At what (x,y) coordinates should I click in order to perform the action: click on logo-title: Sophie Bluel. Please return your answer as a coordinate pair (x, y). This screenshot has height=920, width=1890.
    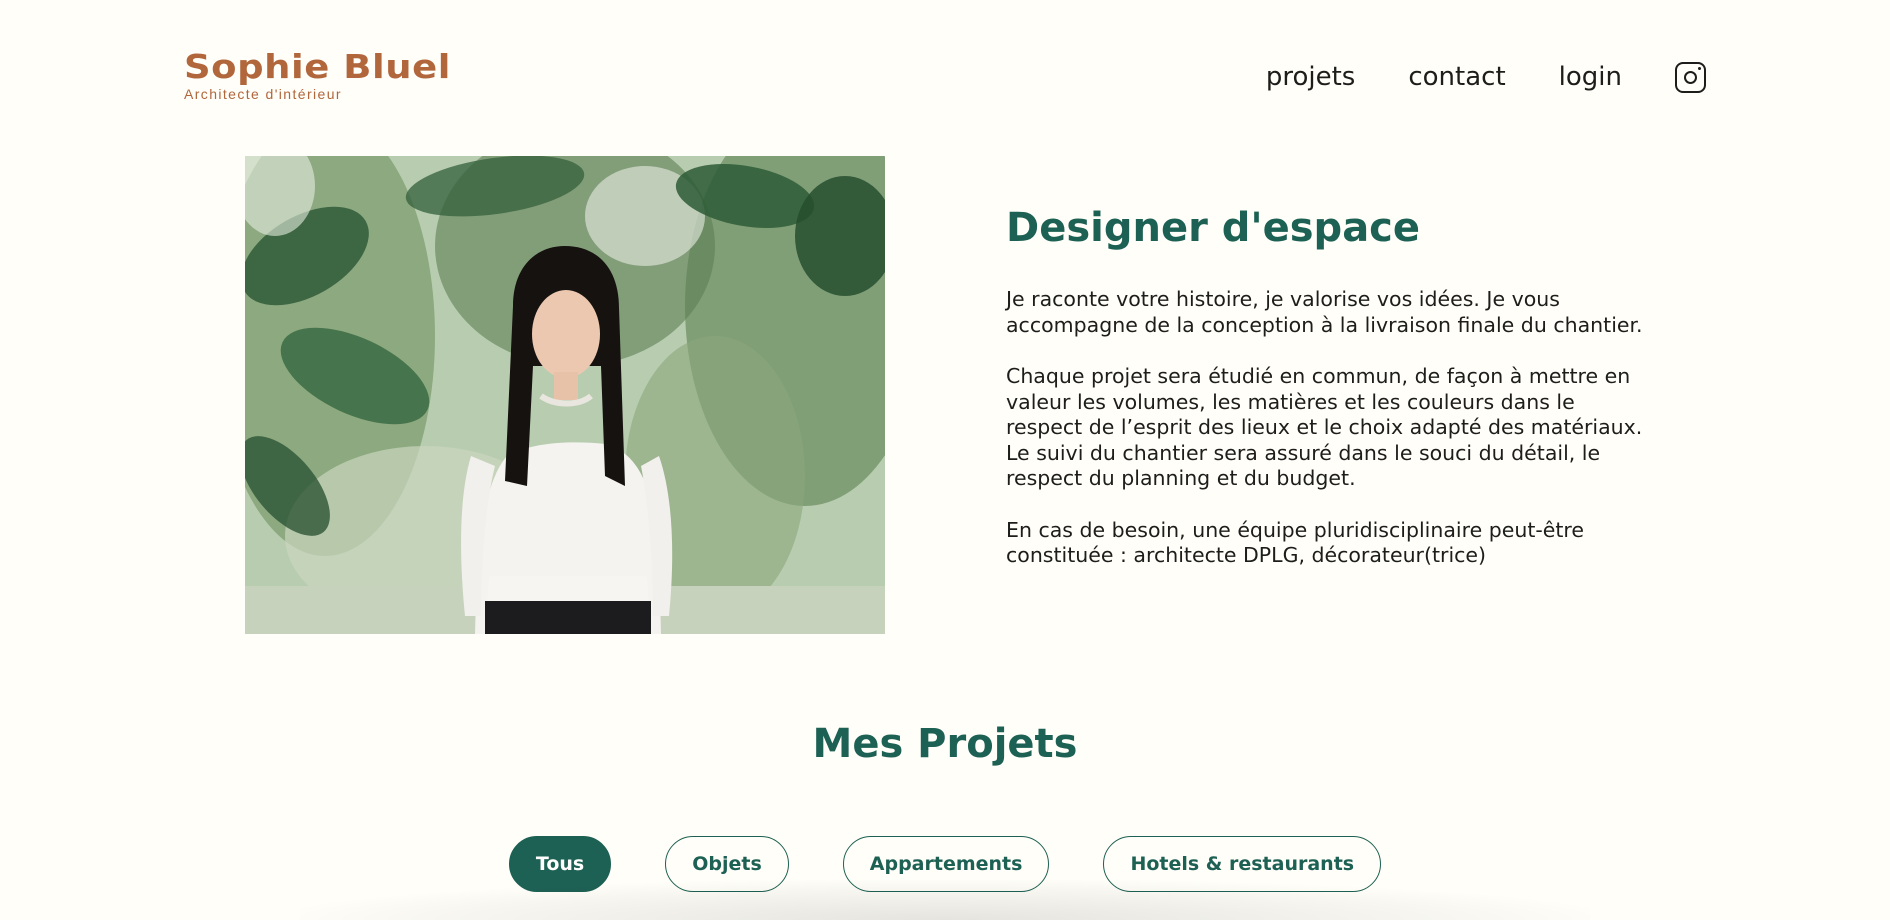
    Looking at the image, I should click on (317, 66).